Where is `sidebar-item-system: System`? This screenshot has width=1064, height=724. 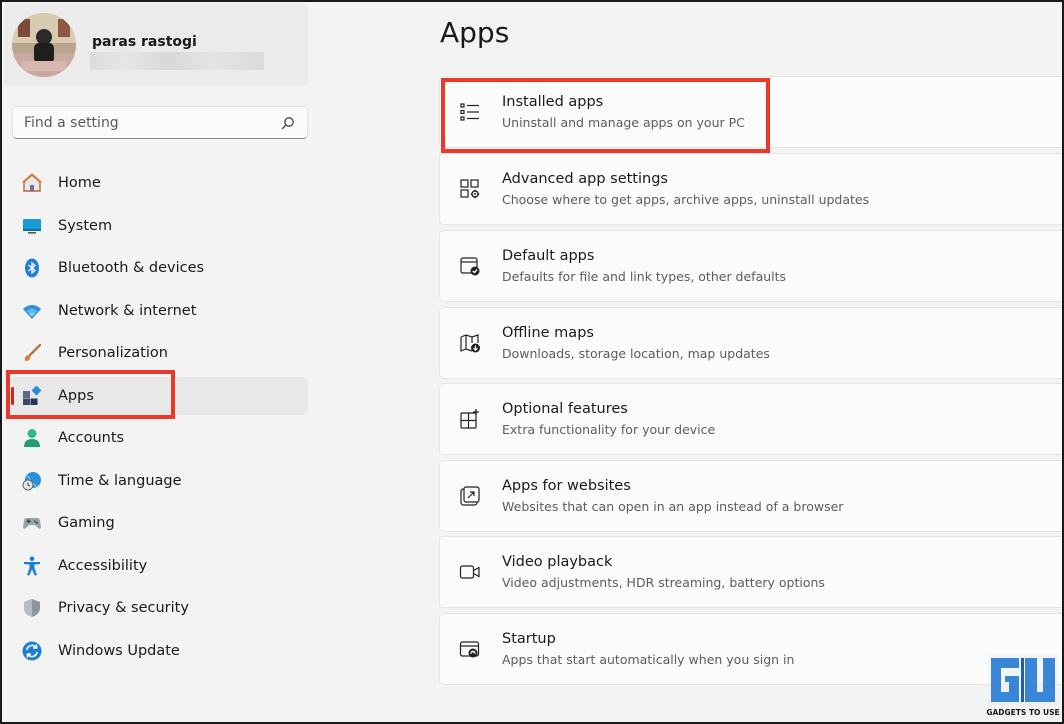
sidebar-item-system: System is located at coordinates (158, 226).